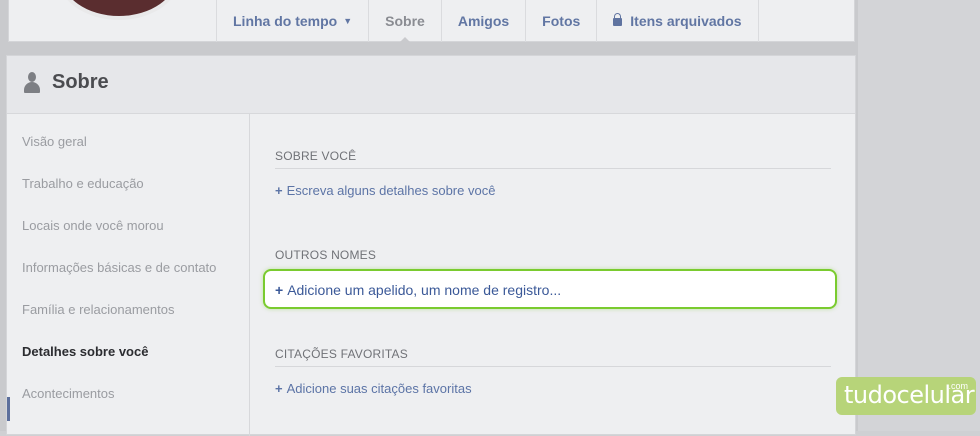 This screenshot has height=436, width=980. I want to click on tab-timeline-label: Linha do tempo, so click(285, 21).